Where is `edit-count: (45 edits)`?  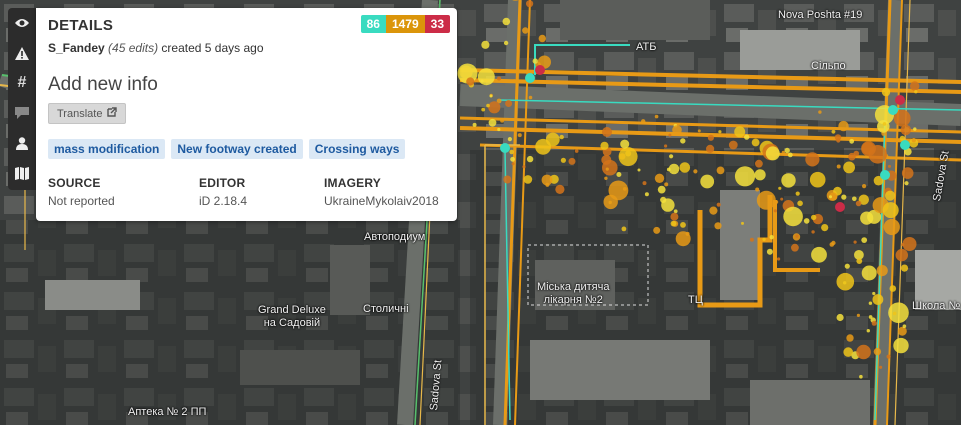
edit-count: (45 edits) is located at coordinates (133, 48).